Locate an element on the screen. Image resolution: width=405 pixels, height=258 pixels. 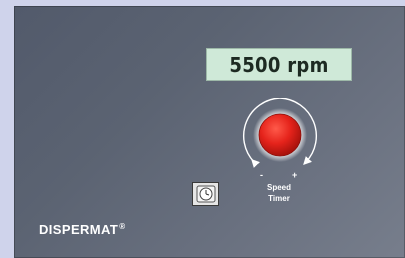
increase-symbol: + is located at coordinates (295, 175).